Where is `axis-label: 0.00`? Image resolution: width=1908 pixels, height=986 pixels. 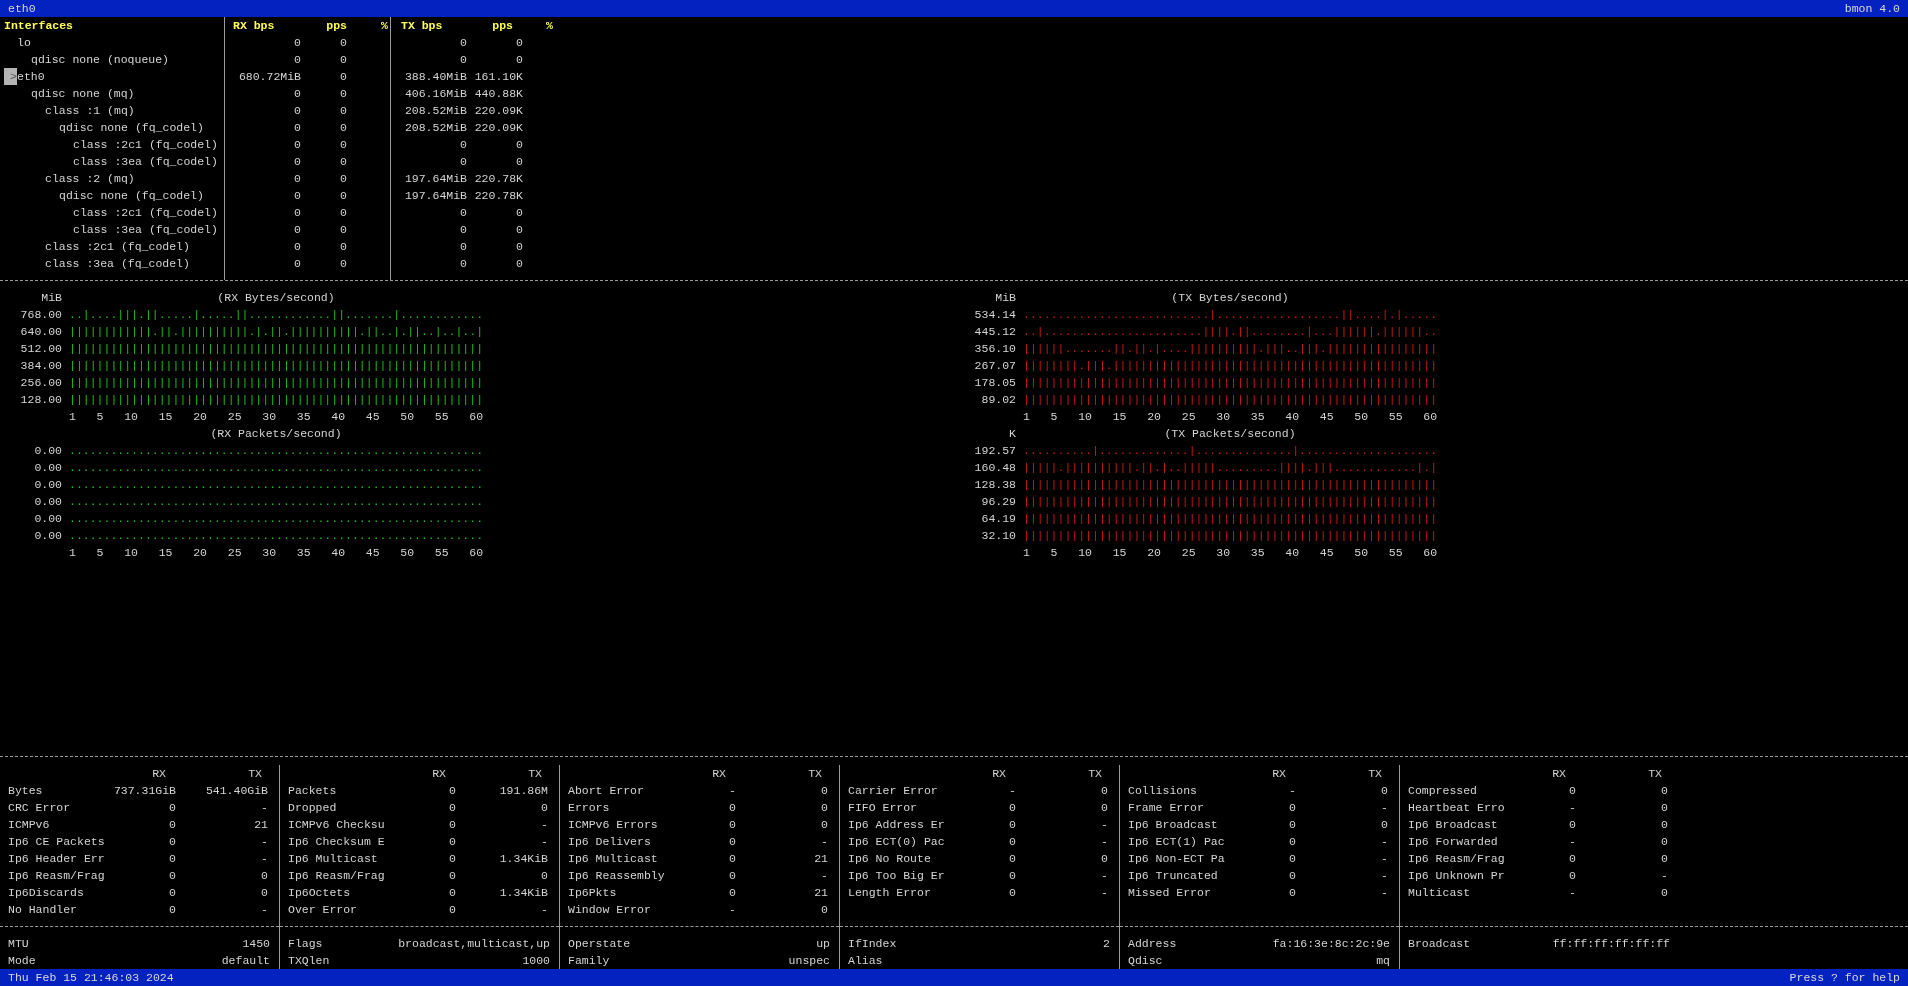 axis-label: 0.00 is located at coordinates (48, 535).